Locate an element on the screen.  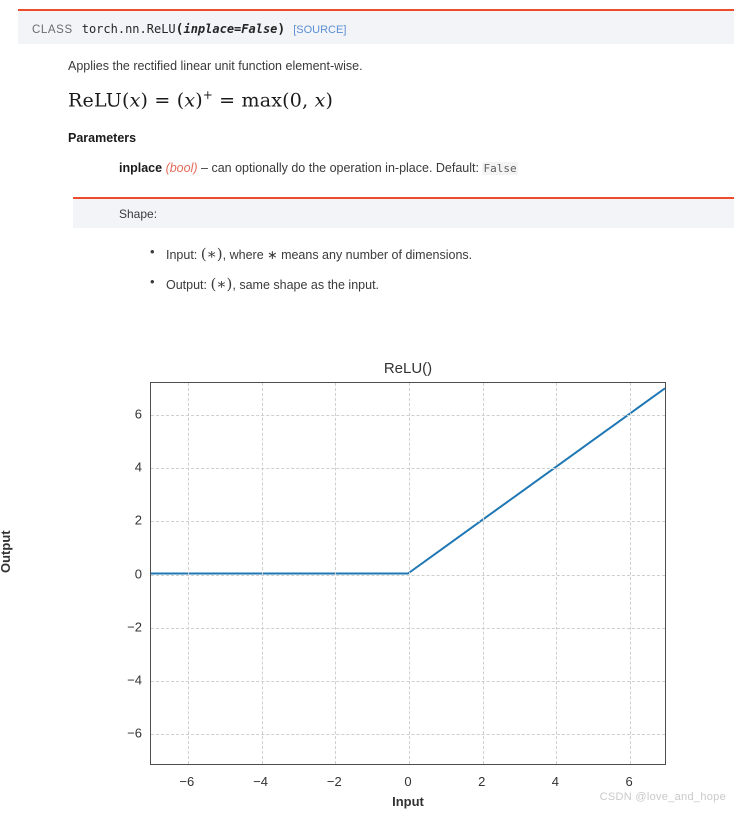
parameters-heading: Parameters is located at coordinates (102, 138).